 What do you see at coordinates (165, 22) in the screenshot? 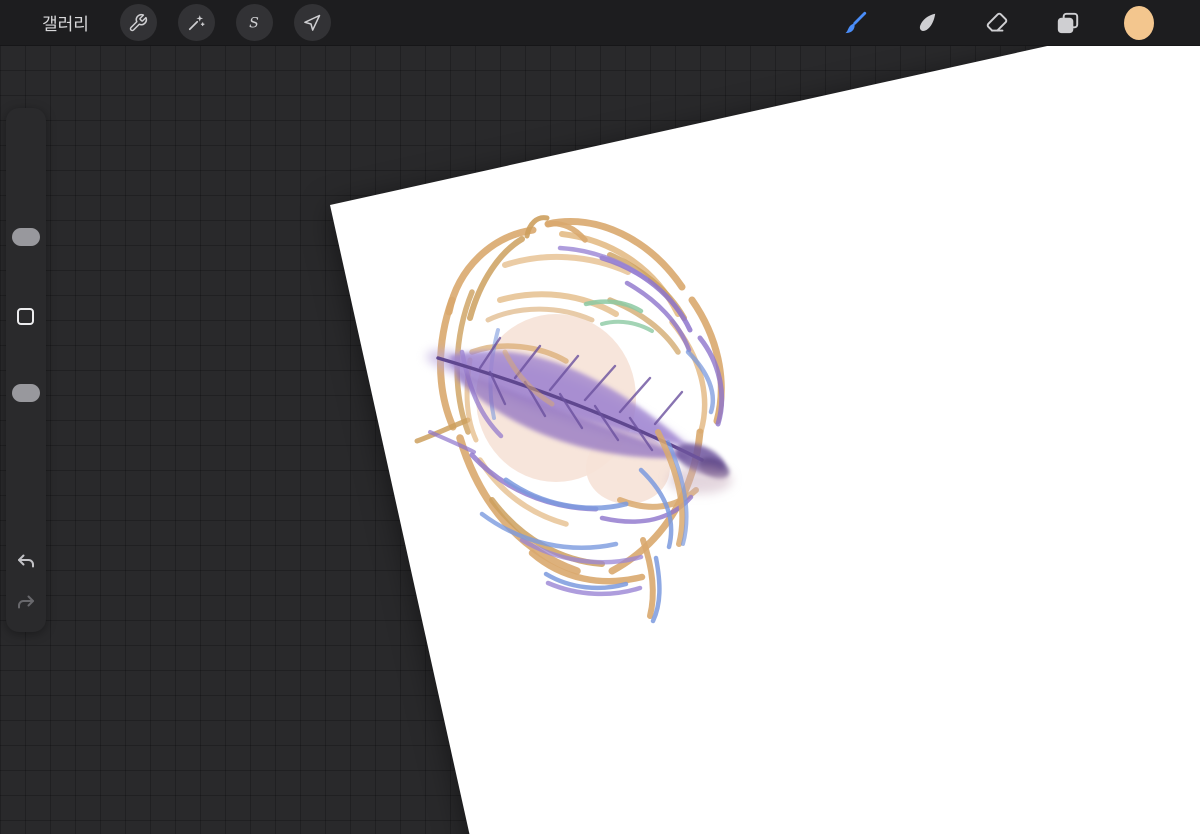
I see `toolbar-left-group: 갤러리 S` at bounding box center [165, 22].